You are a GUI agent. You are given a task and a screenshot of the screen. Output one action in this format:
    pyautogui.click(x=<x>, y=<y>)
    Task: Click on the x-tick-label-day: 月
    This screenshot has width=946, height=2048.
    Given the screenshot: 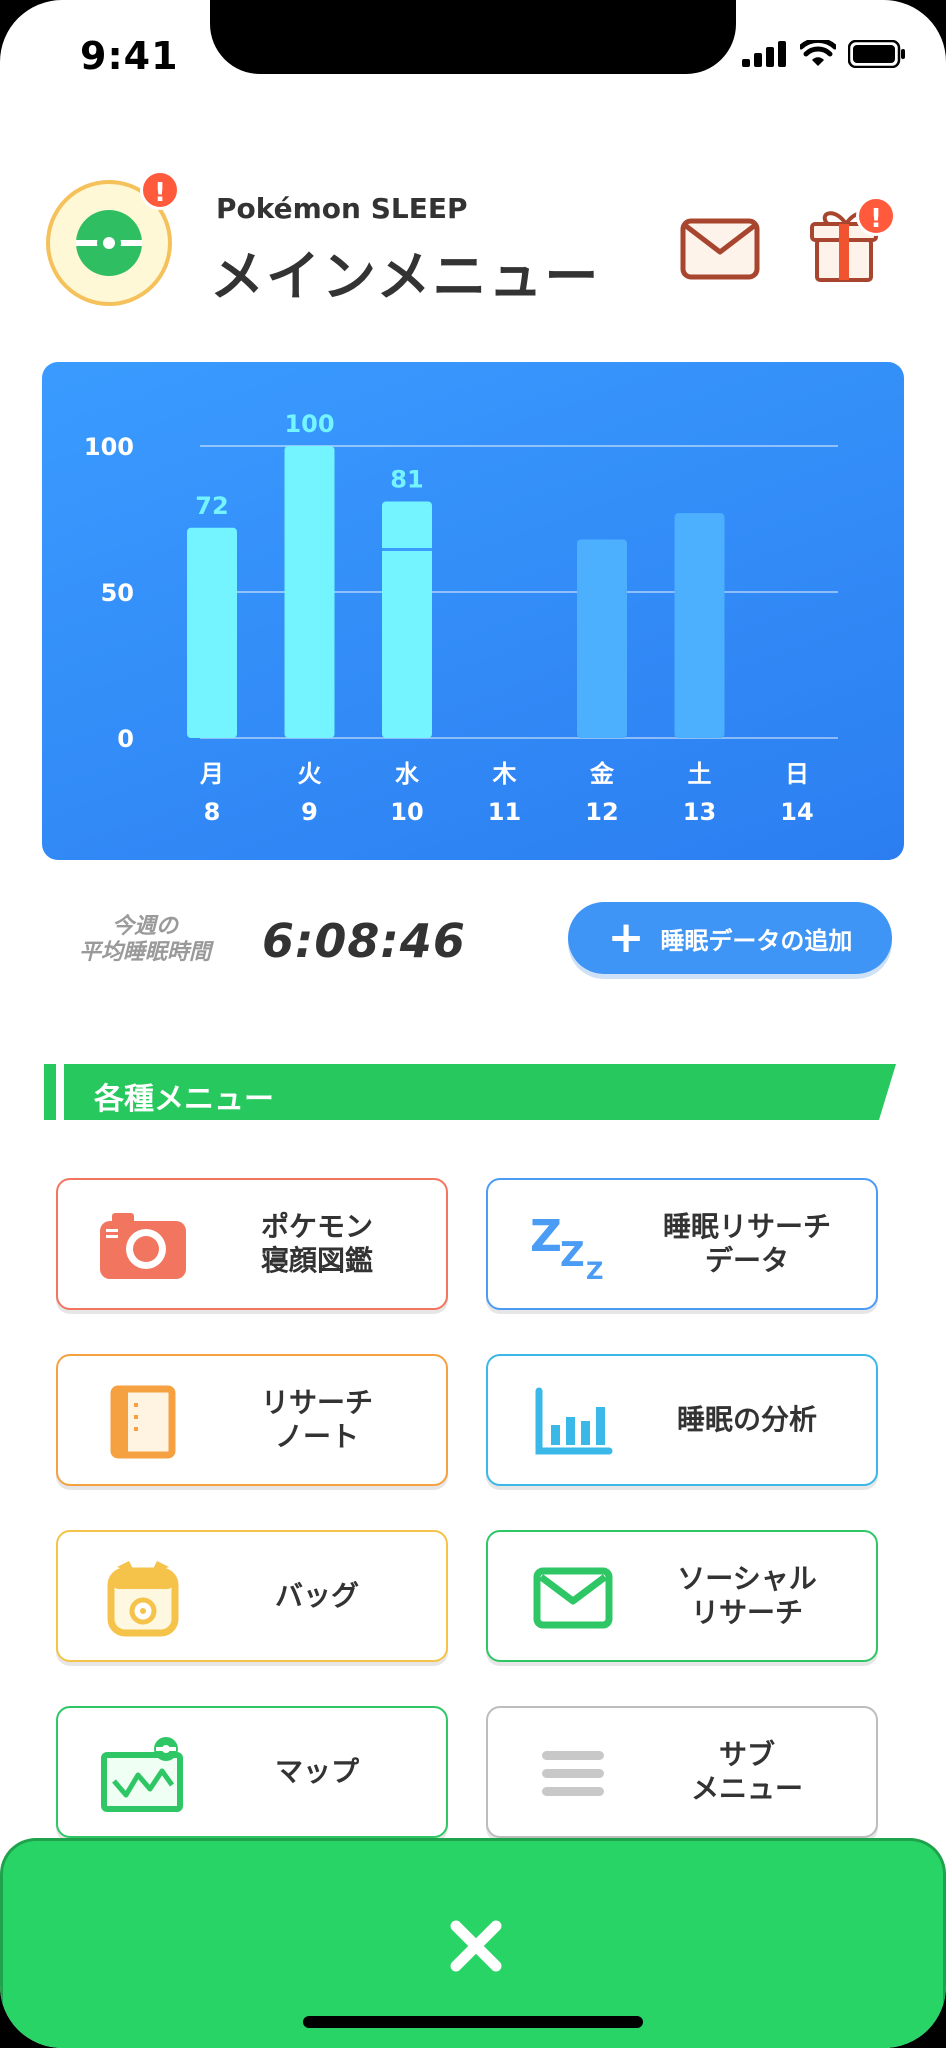 What is the action you would take?
    pyautogui.click(x=211, y=774)
    